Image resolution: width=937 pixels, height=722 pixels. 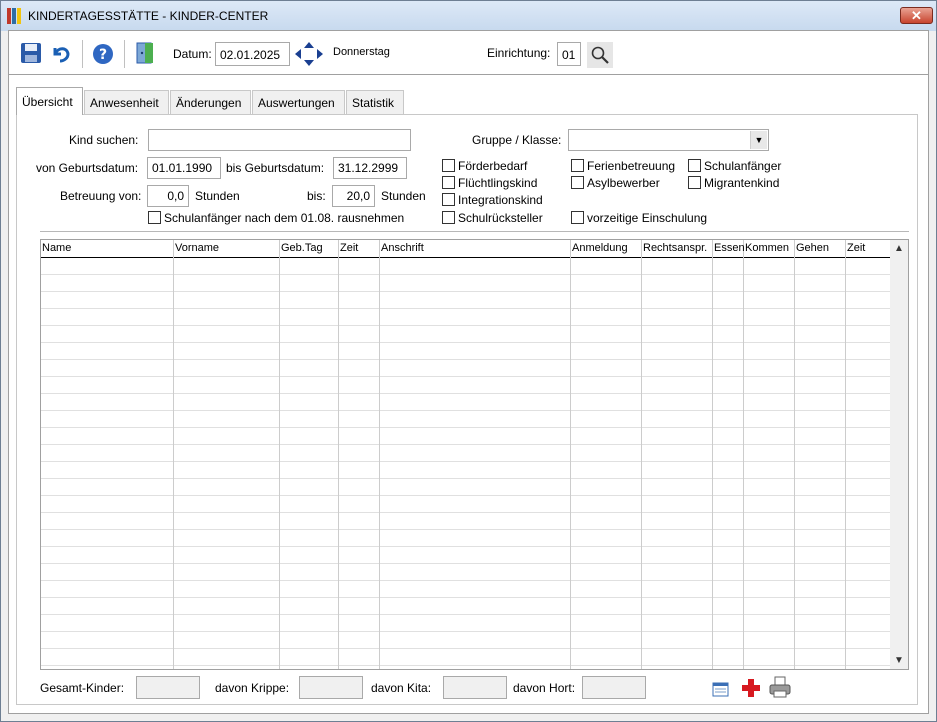 What do you see at coordinates (448, 182) in the screenshot?
I see `fluechtlingskind-checkbox` at bounding box center [448, 182].